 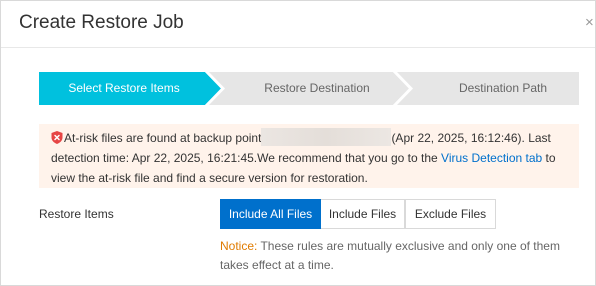 What do you see at coordinates (57, 137) in the screenshot?
I see `shield-error-icon` at bounding box center [57, 137].